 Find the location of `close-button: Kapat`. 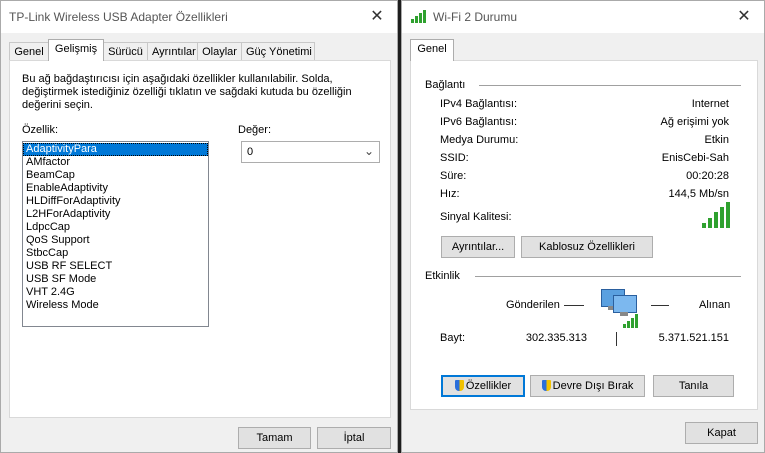

close-button: Kapat is located at coordinates (721, 433).